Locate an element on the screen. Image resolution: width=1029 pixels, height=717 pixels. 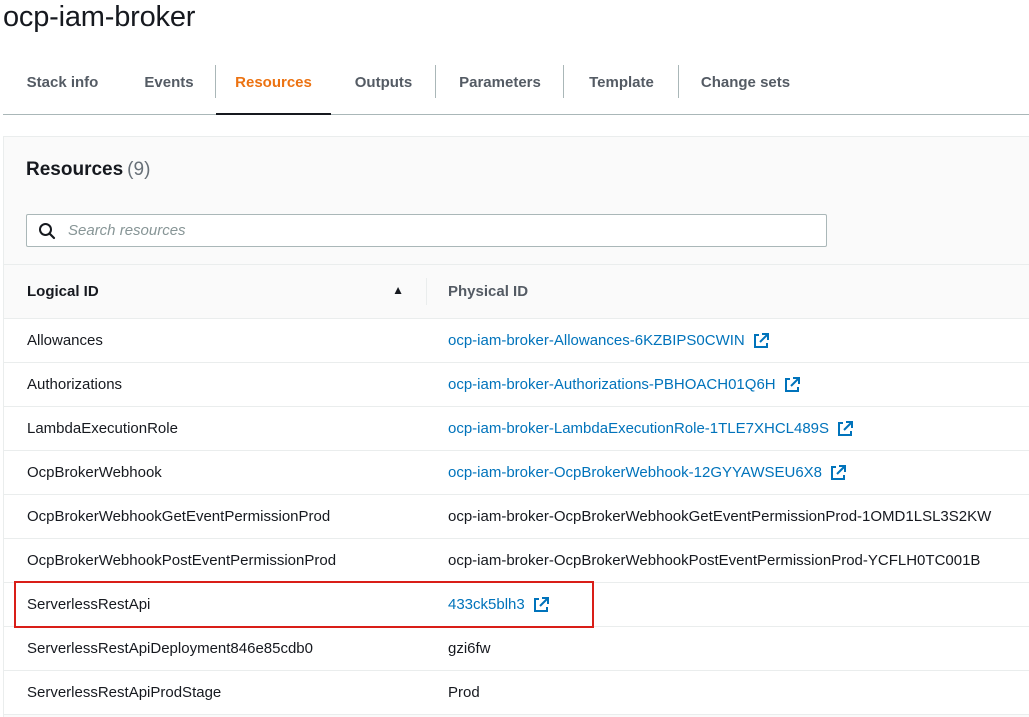
tab-outputs-label: Outputs is located at coordinates (383, 82).